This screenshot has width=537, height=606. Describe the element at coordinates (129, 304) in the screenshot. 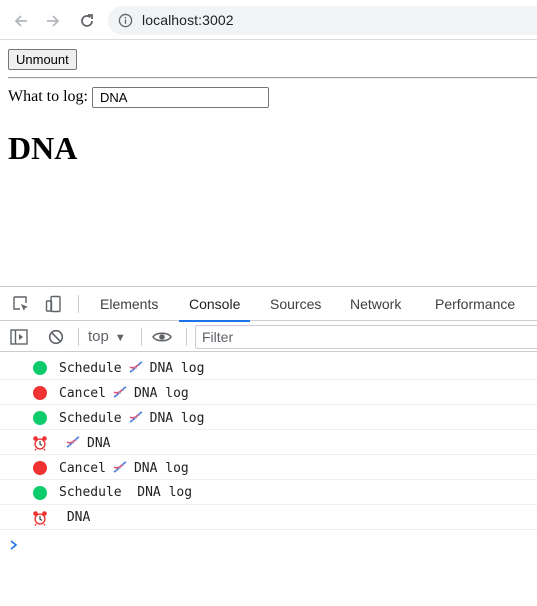

I see `tab-elements: Elements` at that location.